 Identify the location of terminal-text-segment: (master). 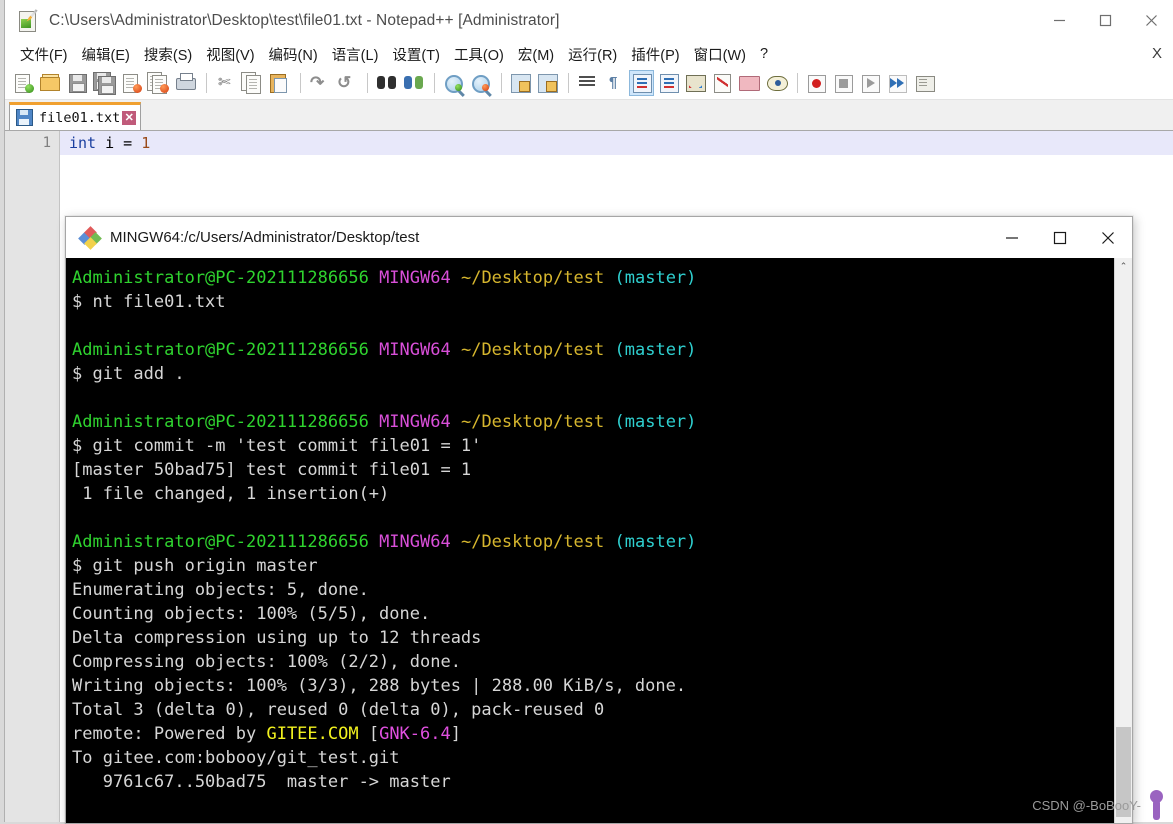
(655, 542).